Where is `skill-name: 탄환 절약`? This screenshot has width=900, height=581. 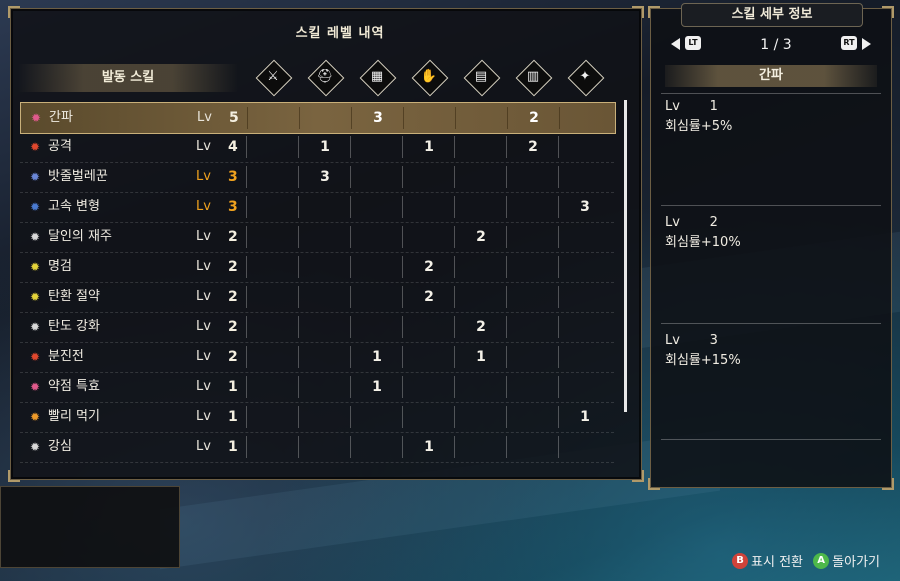 skill-name: 탄환 절약 is located at coordinates (74, 296).